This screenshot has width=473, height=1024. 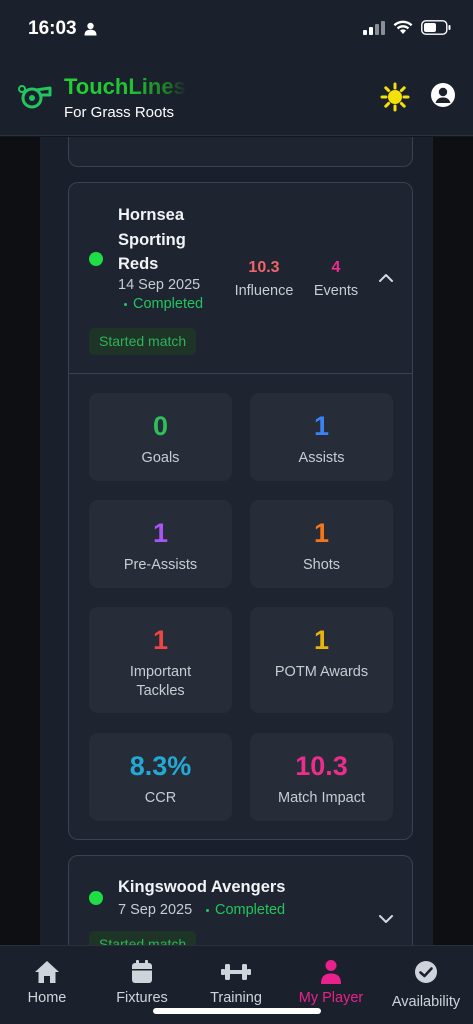 I want to click on nav-home: Home, so click(x=47, y=982).